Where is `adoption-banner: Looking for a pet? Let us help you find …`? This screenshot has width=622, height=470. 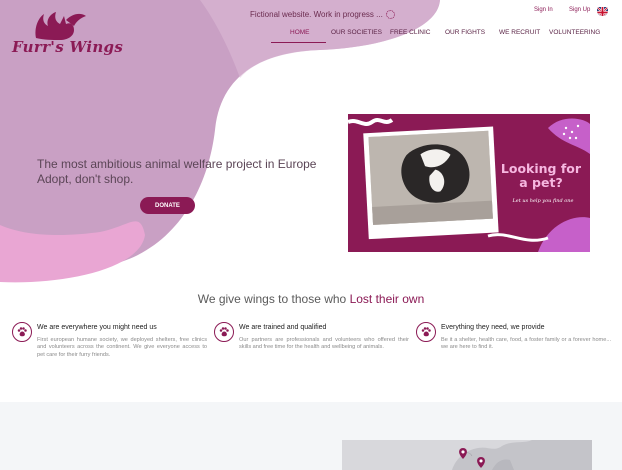 adoption-banner: Looking for a pet? Let us help you find … is located at coordinates (469, 183).